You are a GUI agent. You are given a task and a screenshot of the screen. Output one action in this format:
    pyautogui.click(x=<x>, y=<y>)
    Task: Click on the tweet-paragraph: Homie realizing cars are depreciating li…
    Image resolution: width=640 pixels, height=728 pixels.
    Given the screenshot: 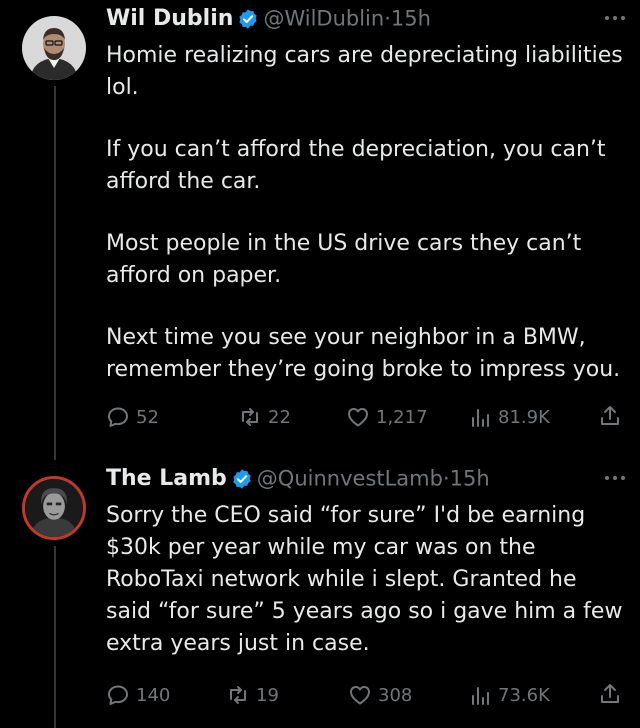 What is the action you would take?
    pyautogui.click(x=364, y=71)
    